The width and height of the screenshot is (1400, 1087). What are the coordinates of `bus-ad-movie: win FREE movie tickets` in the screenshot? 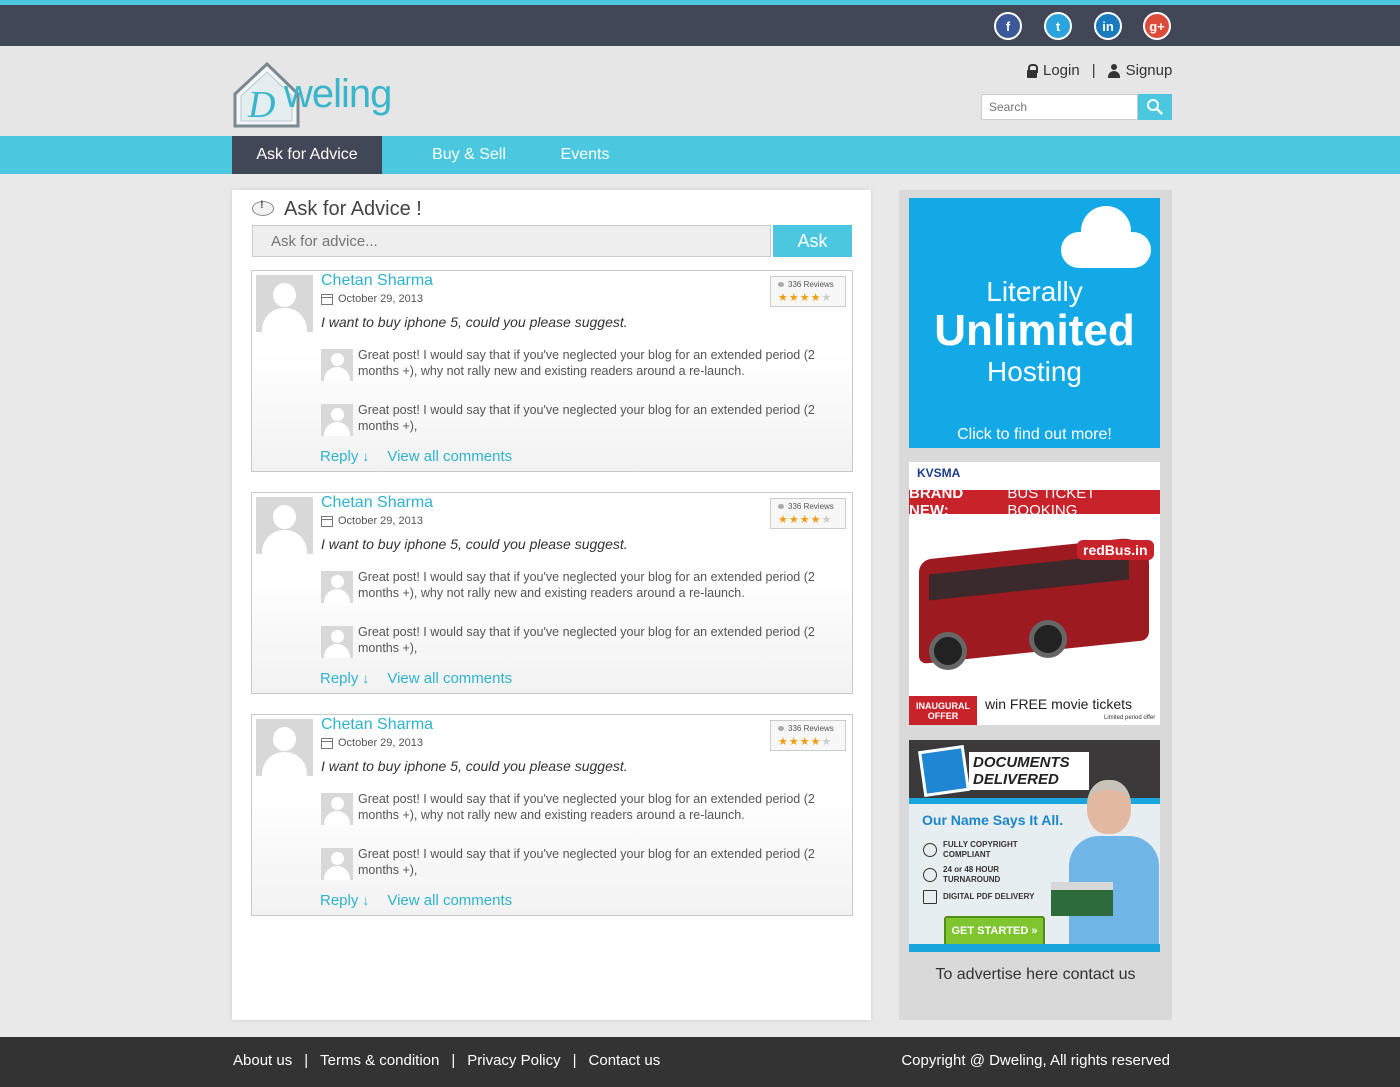 It's located at (1059, 704).